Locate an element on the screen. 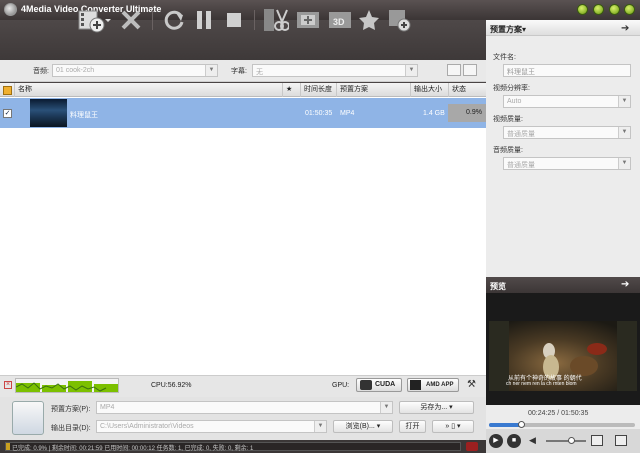  merge-button is located at coordinates (308, 20).